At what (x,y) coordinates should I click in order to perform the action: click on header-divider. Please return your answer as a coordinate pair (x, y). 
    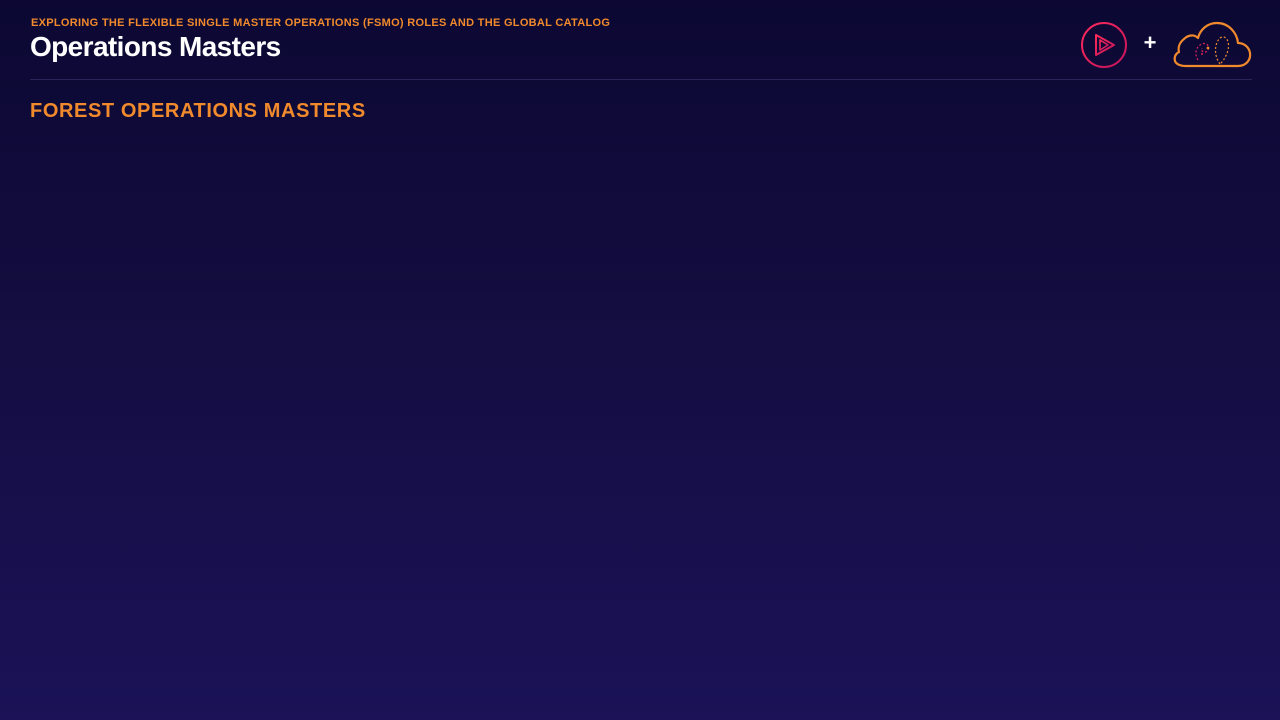
    Looking at the image, I should click on (641, 79).